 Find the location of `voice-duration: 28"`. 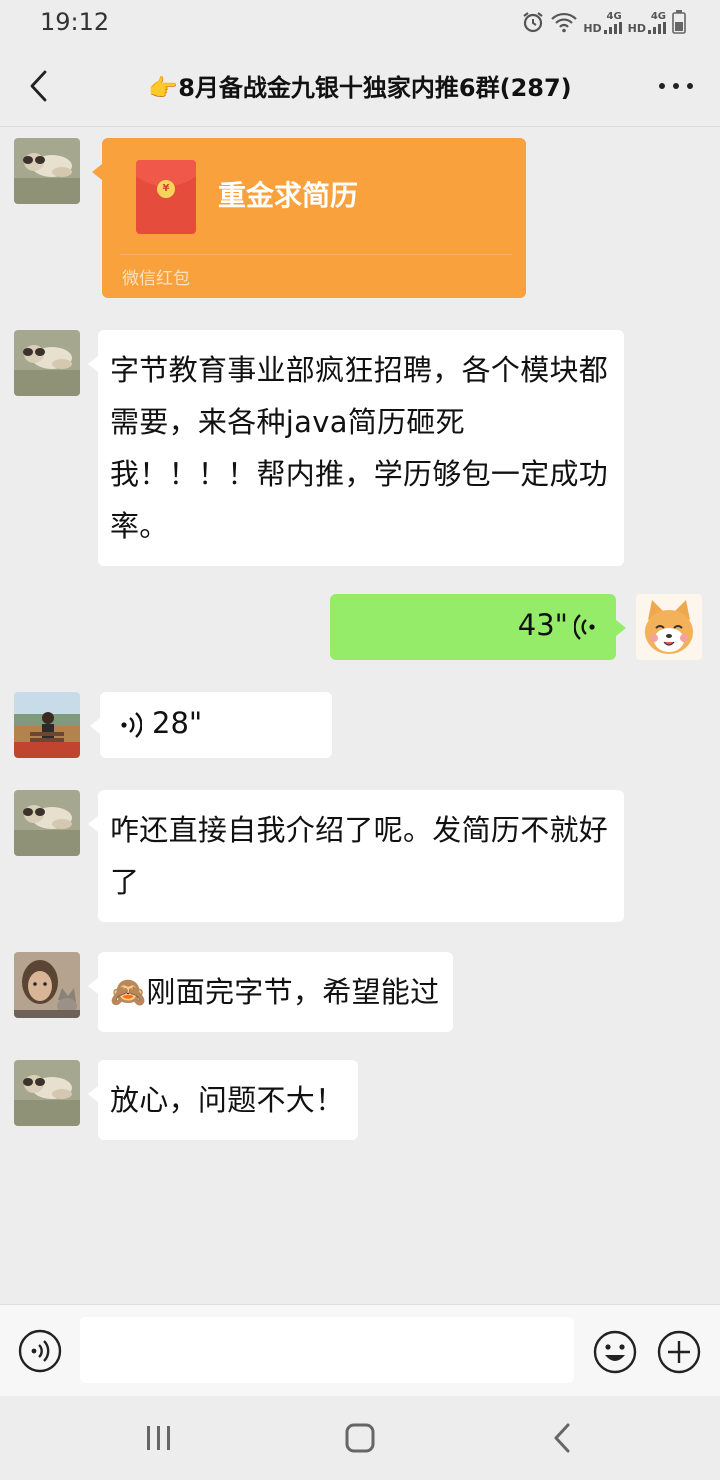

voice-duration: 28" is located at coordinates (177, 723).